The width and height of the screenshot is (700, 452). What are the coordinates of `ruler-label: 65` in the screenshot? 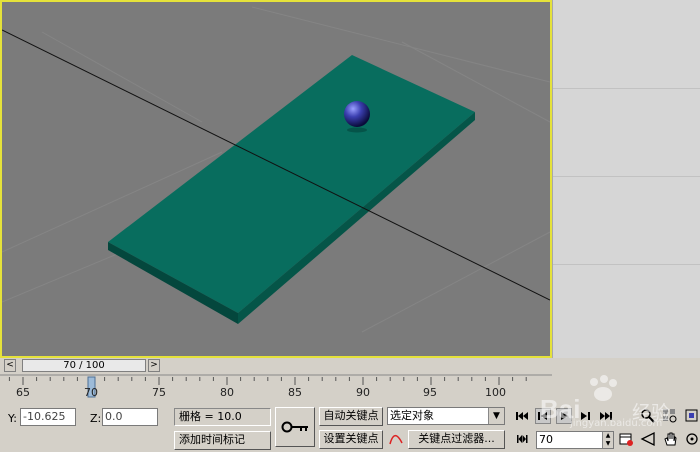 It's located at (23, 392).